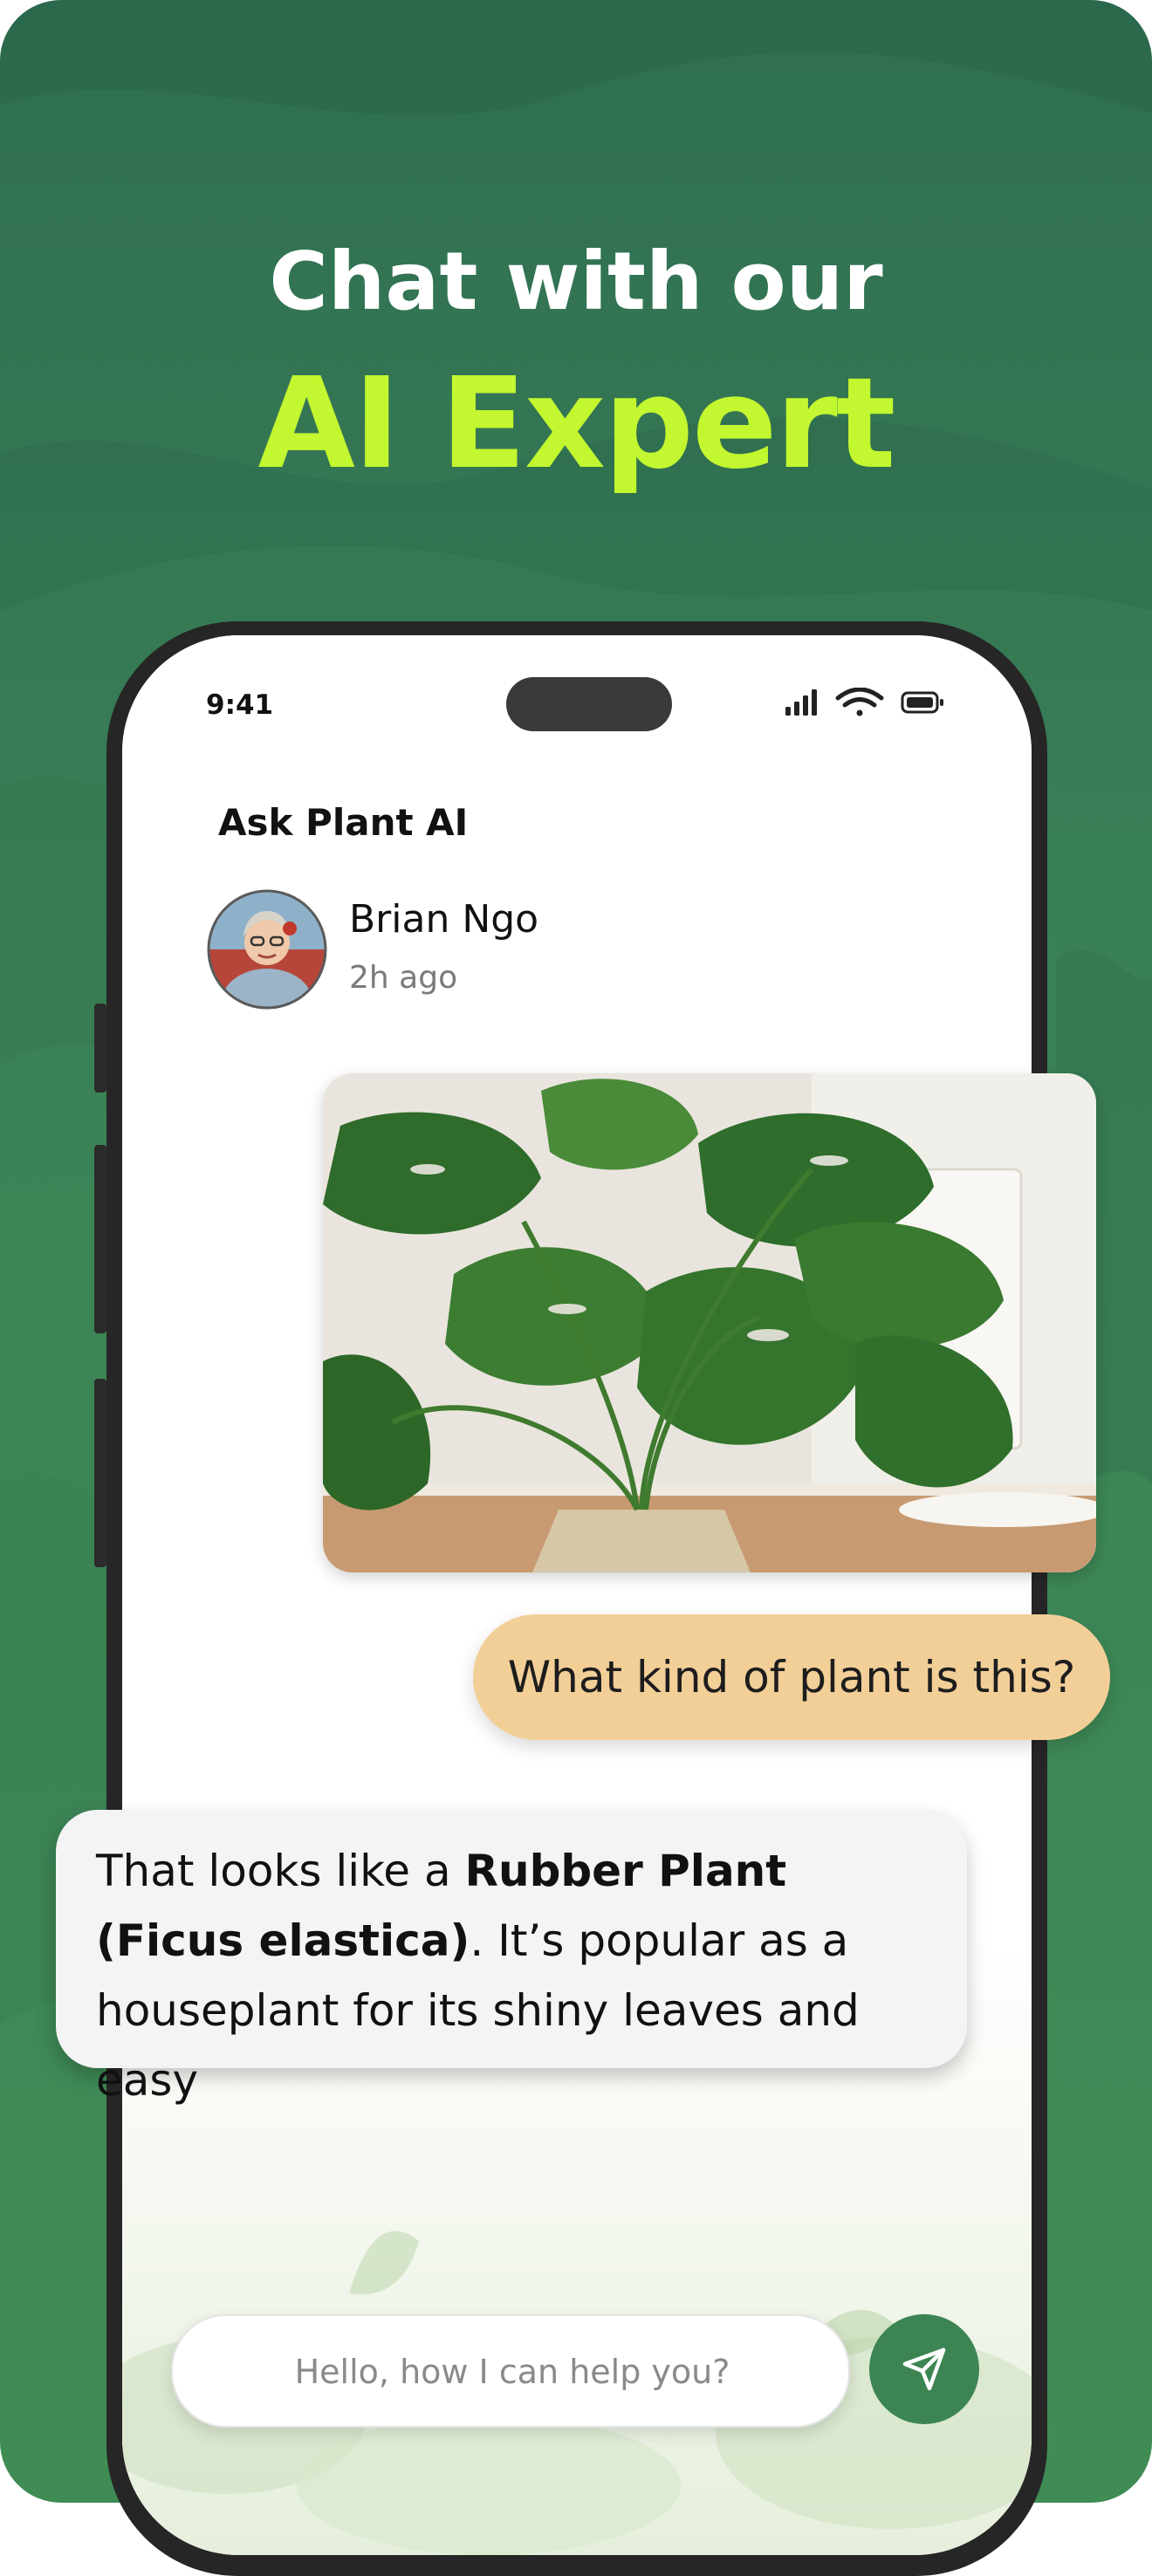  What do you see at coordinates (589, 704) in the screenshot?
I see `dynamic-island` at bounding box center [589, 704].